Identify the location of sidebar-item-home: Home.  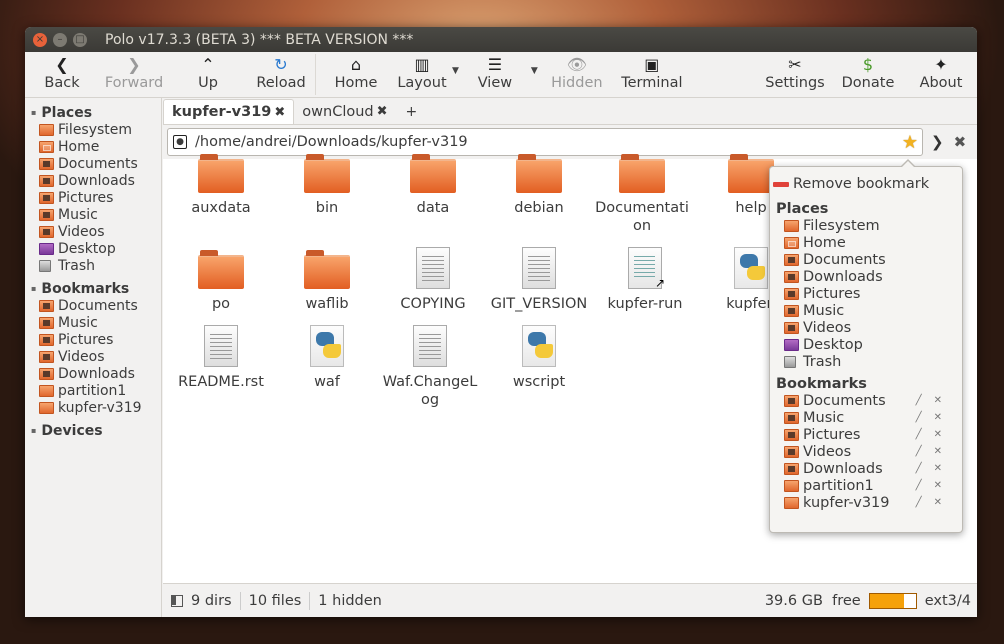
(93, 146).